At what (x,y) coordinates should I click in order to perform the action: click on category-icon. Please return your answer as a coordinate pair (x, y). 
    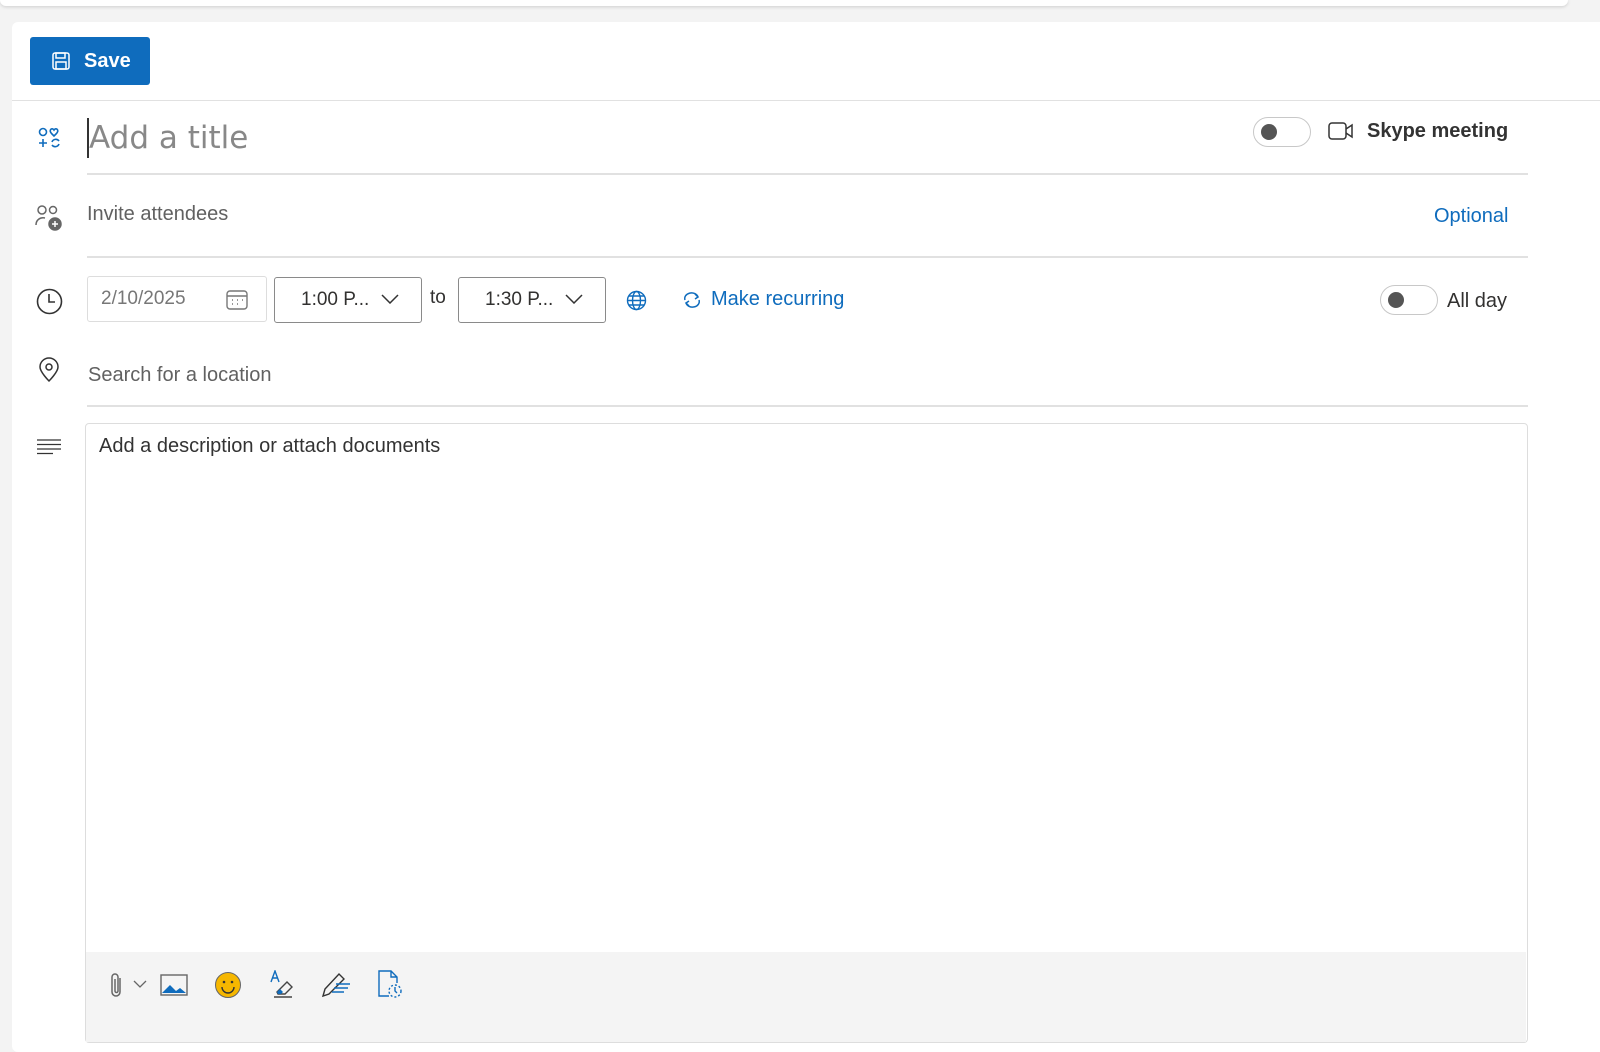
    Looking at the image, I should click on (50, 138).